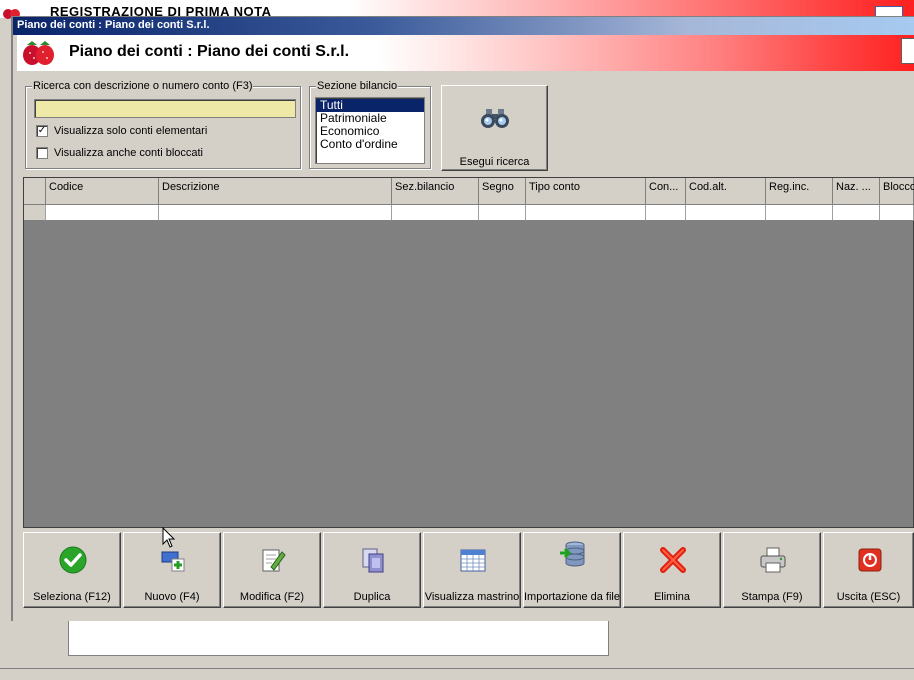  I want to click on checkbox-bloccati, so click(42, 153).